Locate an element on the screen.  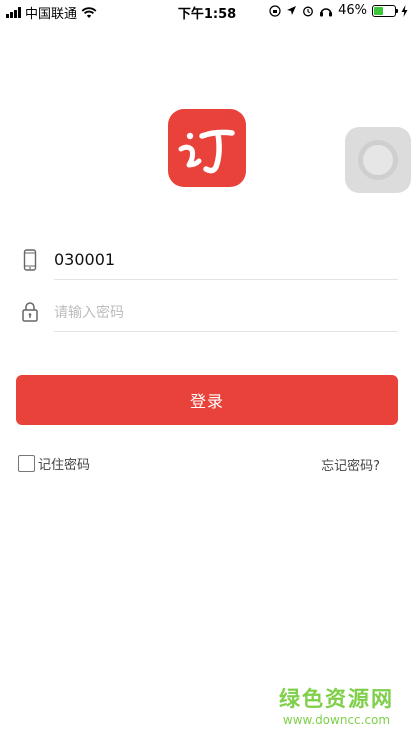
remember-label: 记住密码 is located at coordinates (64, 465).